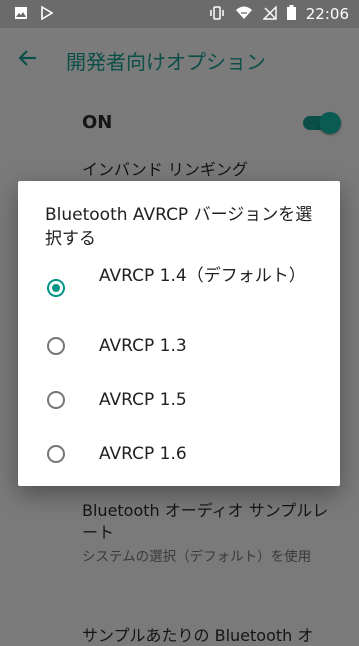 The image size is (359, 646). I want to click on setting-title: インバンド リンギング, so click(165, 169).